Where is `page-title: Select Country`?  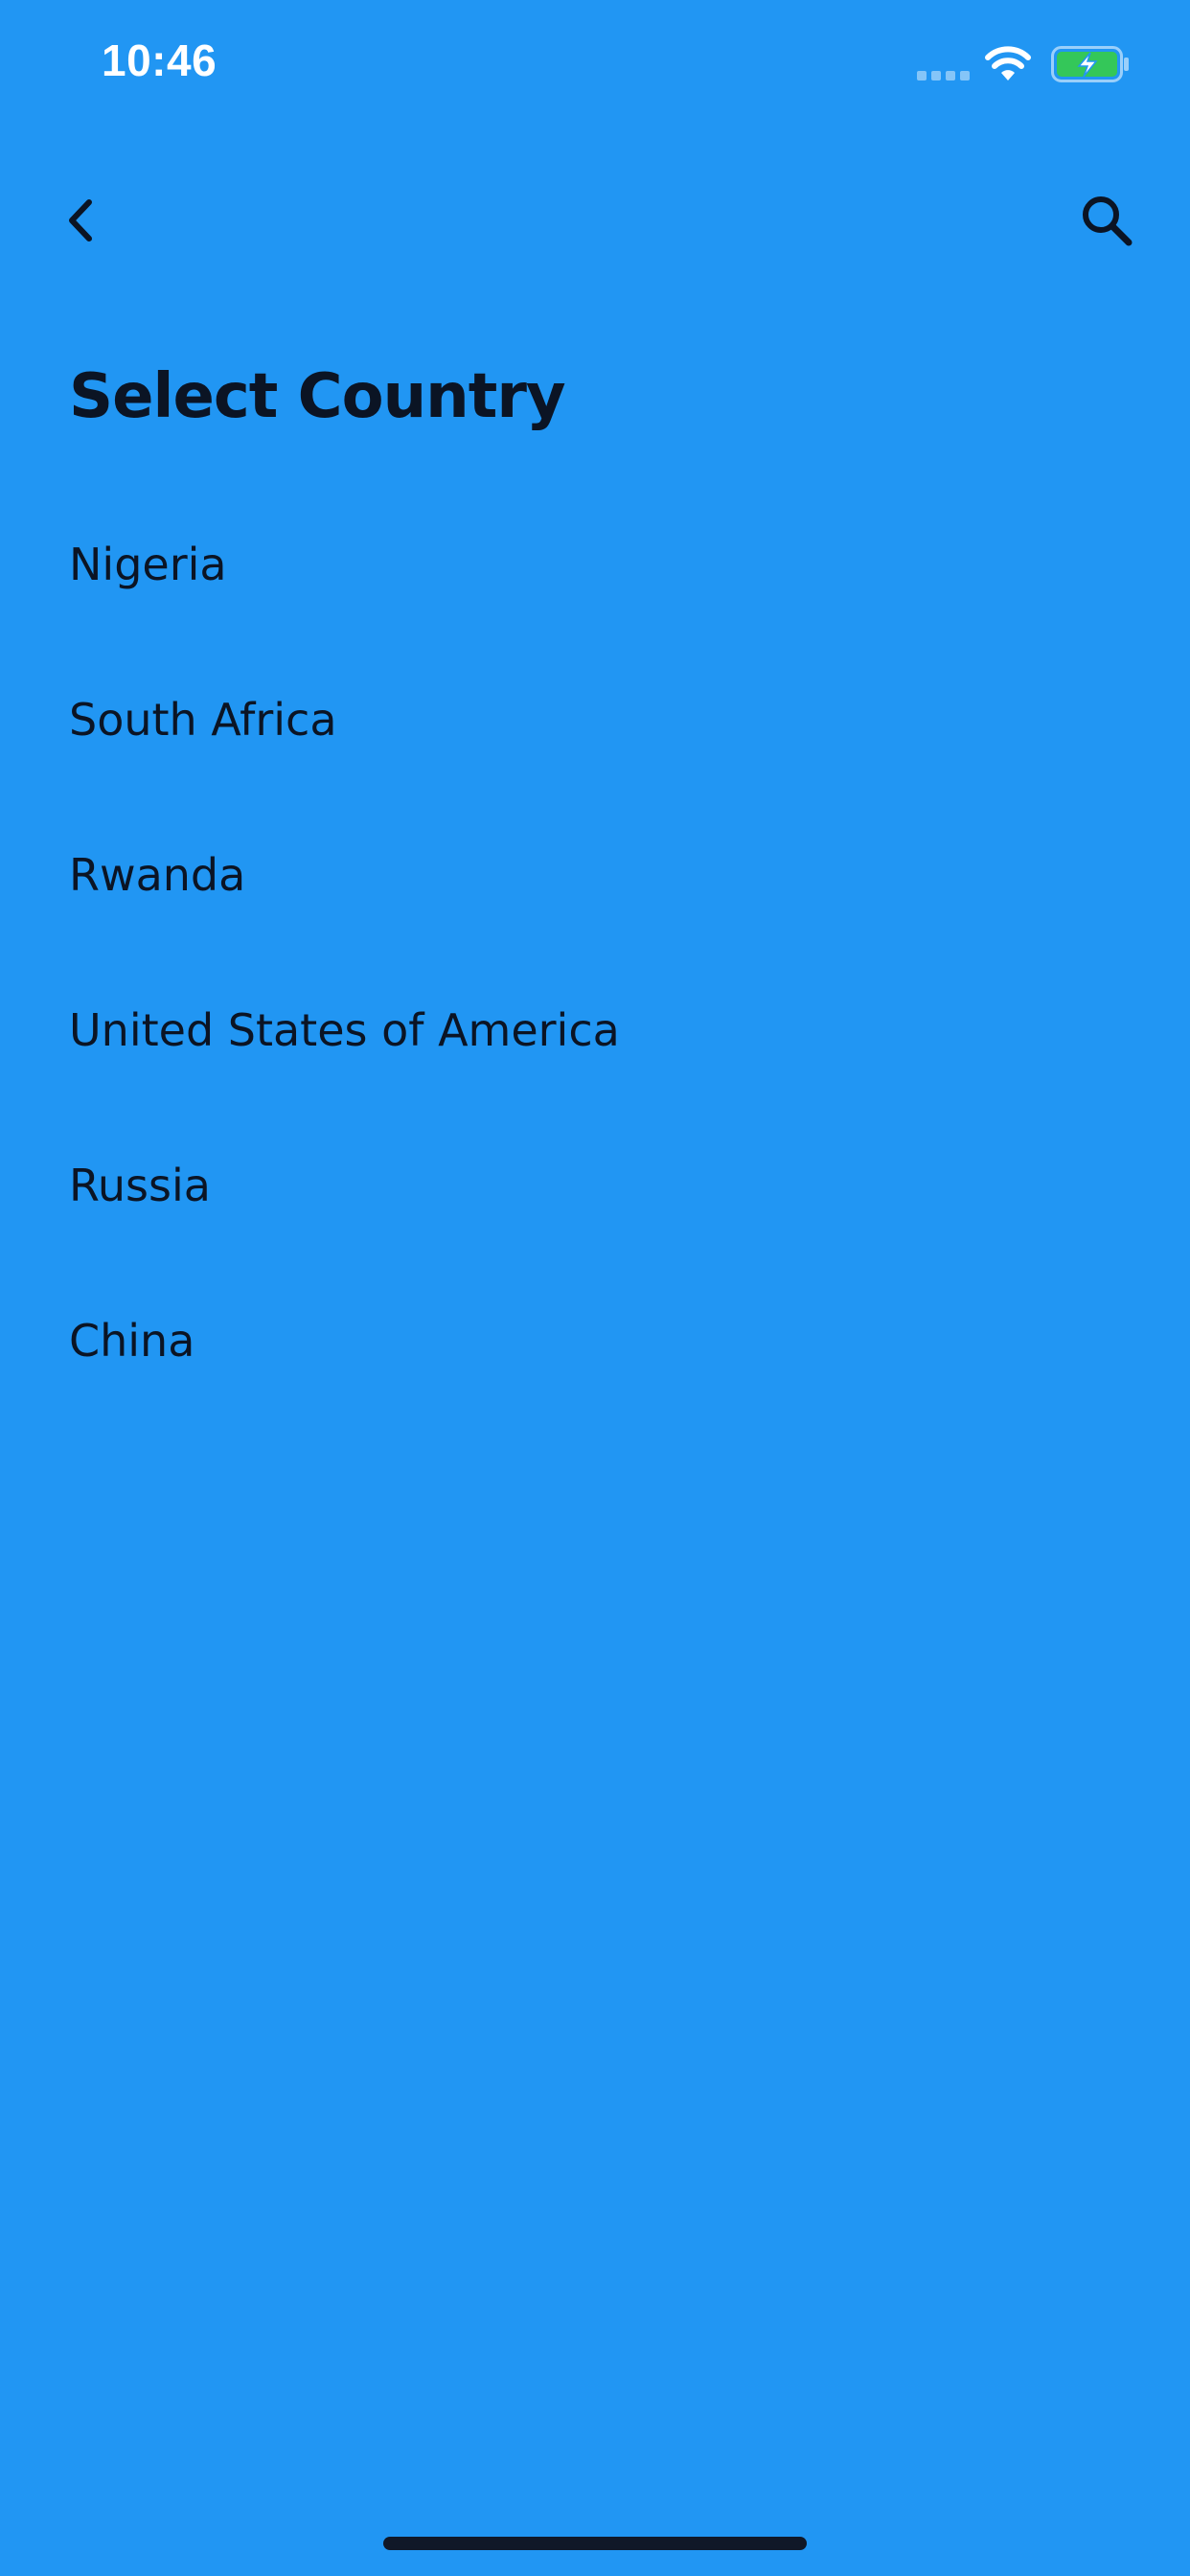 page-title: Select Country is located at coordinates (318, 396).